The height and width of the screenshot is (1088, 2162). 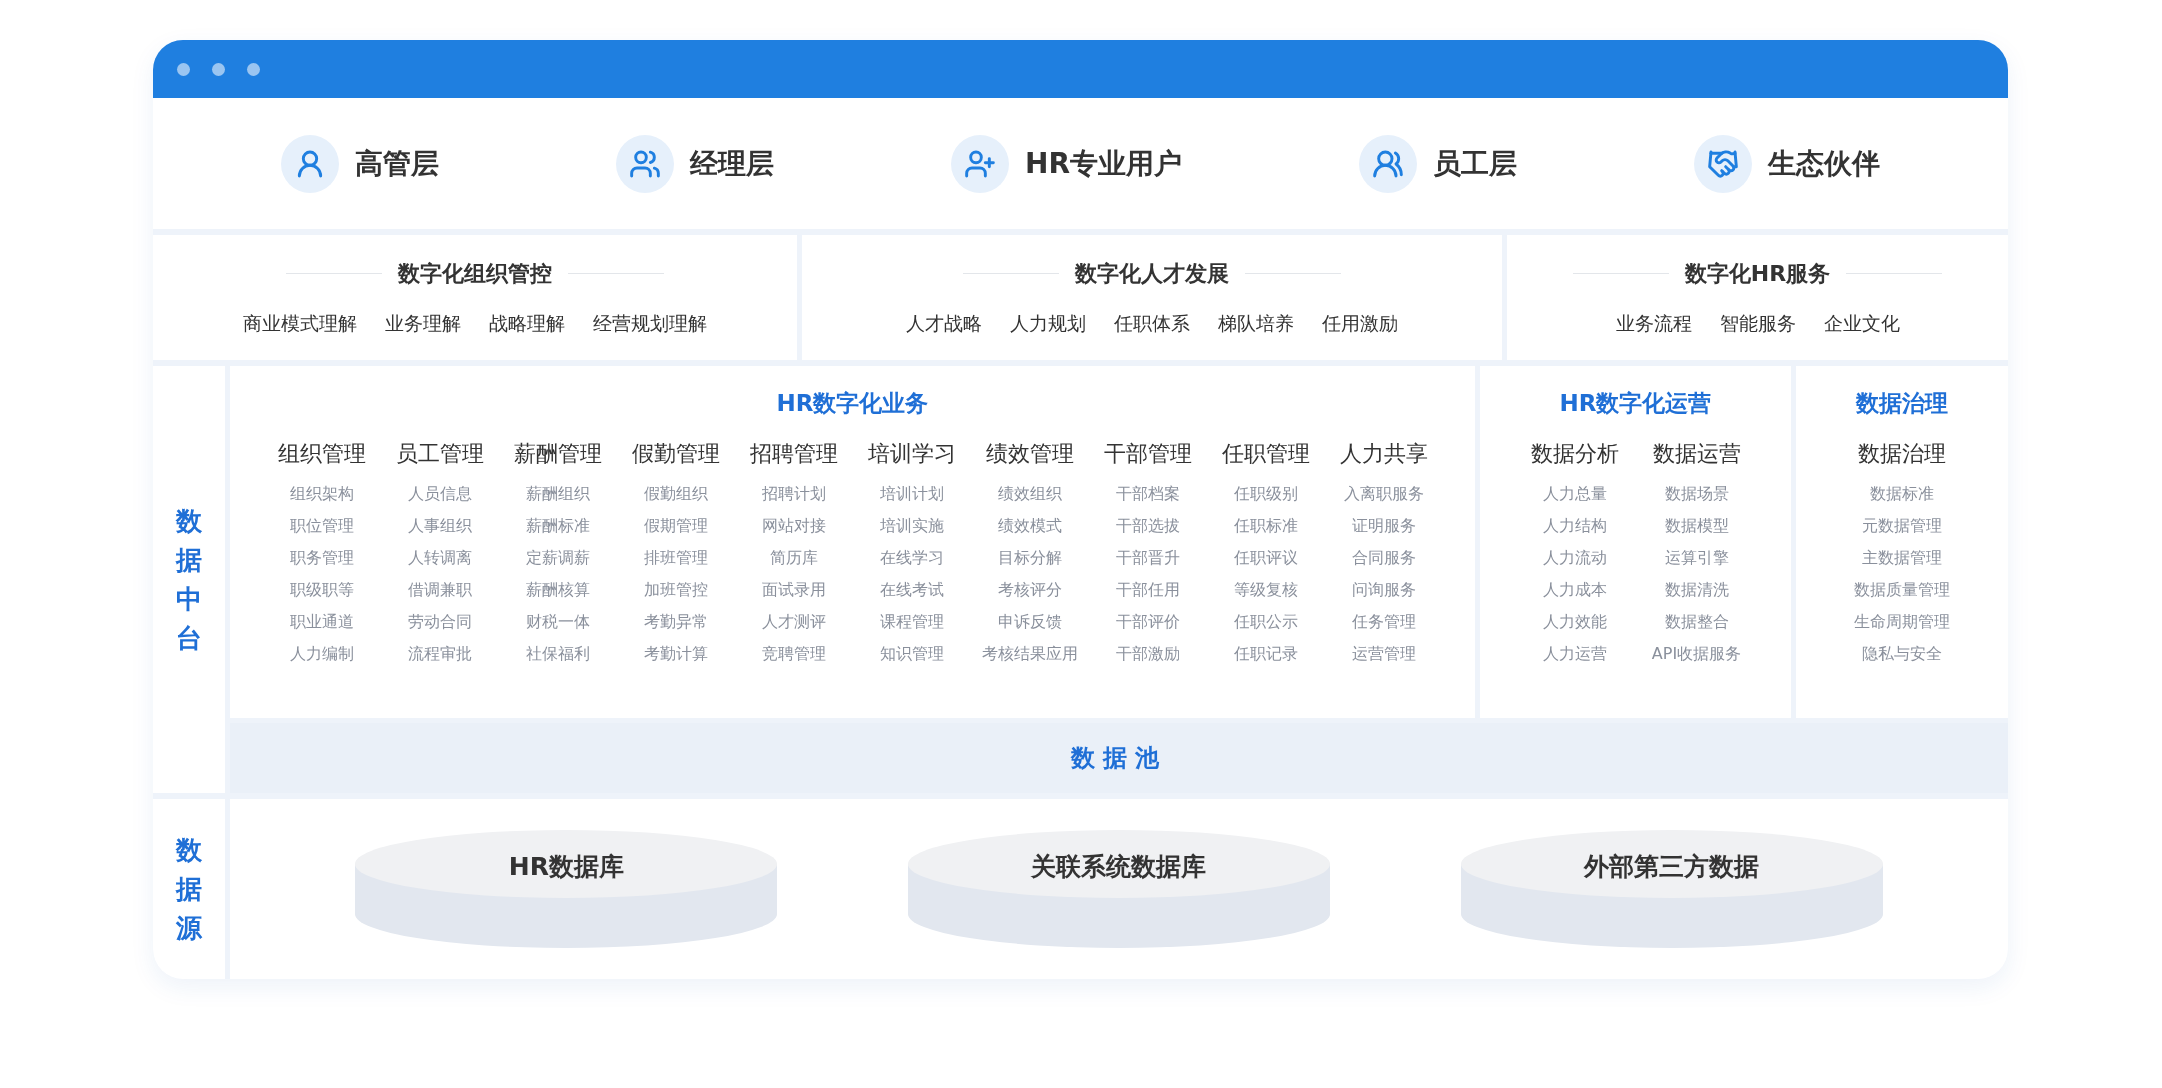 What do you see at coordinates (1265, 558) in the screenshot?
I see `module-item: 任职评议` at bounding box center [1265, 558].